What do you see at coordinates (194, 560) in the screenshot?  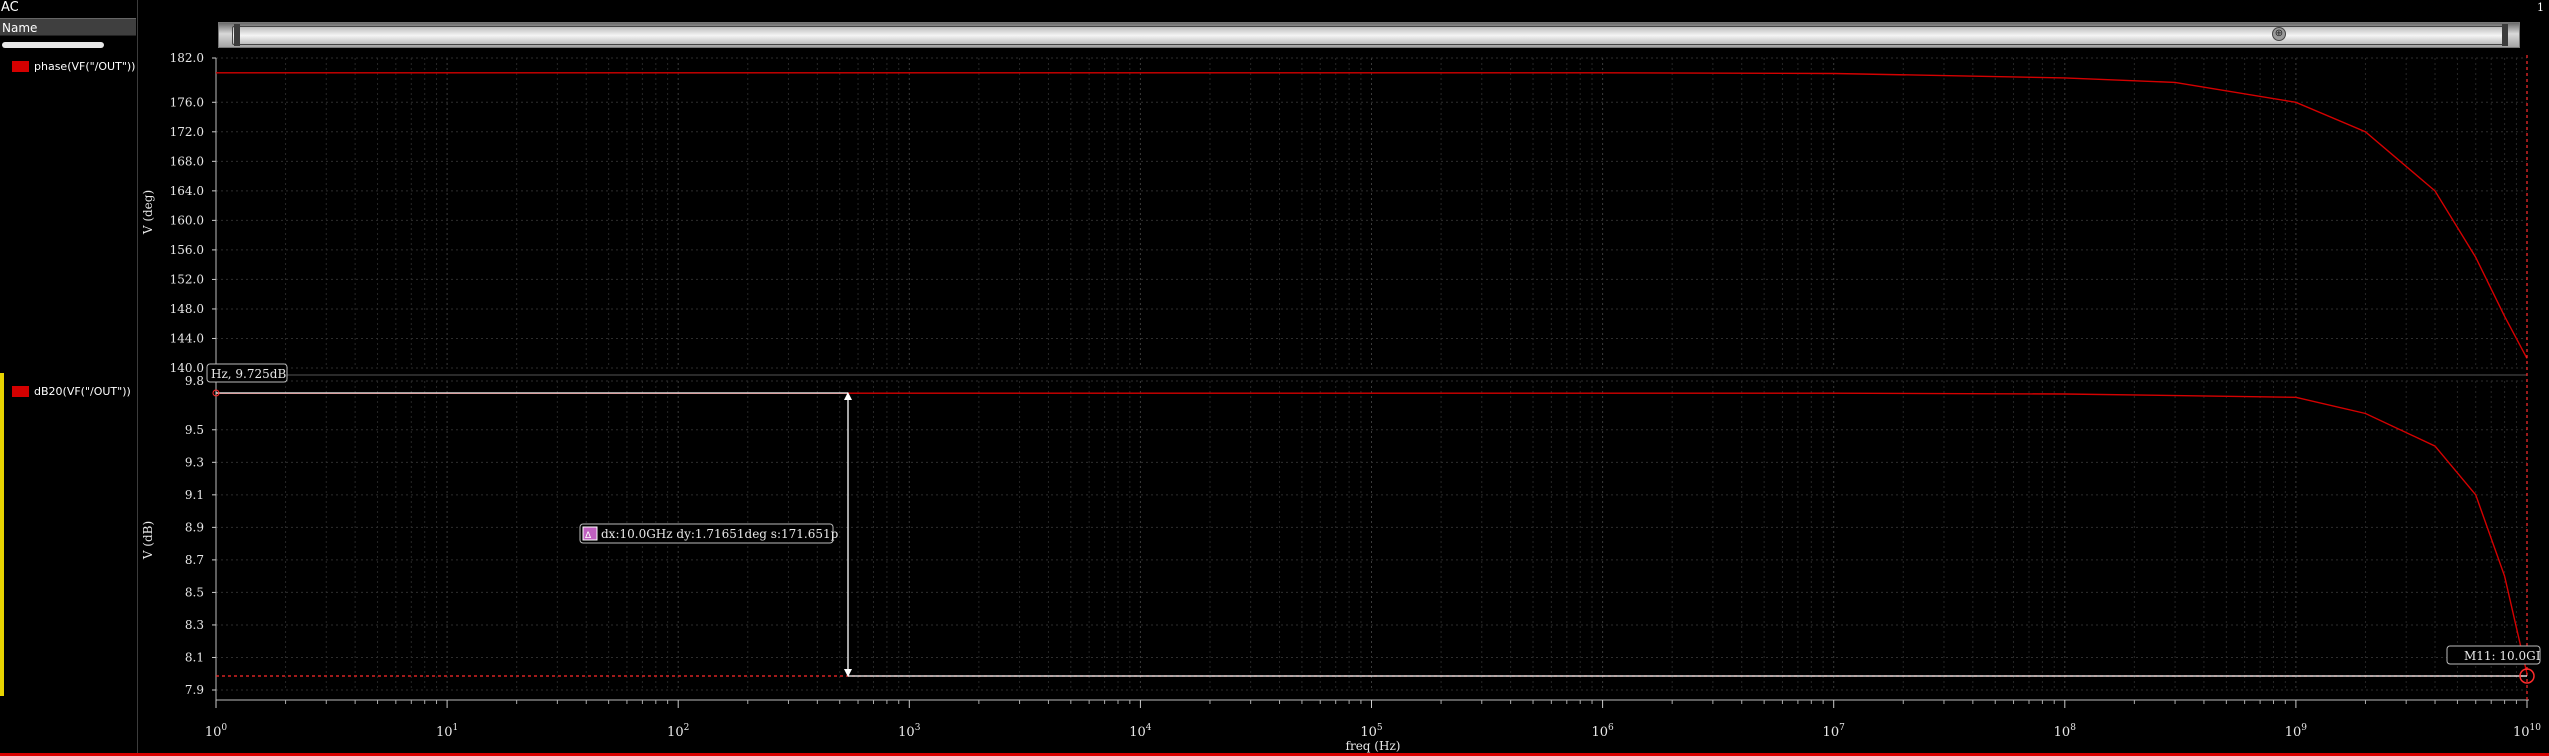 I see `y-tick-label: 8.7` at bounding box center [194, 560].